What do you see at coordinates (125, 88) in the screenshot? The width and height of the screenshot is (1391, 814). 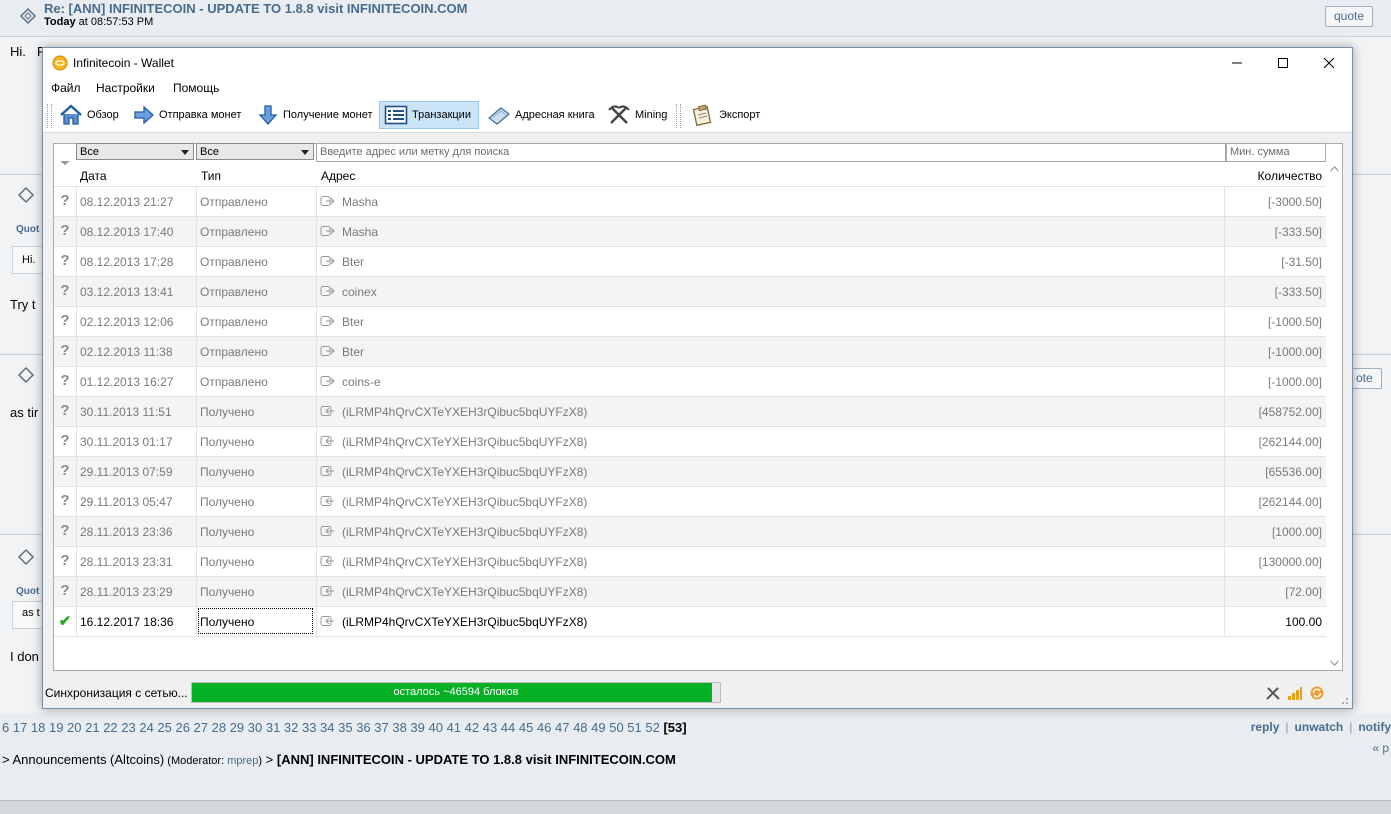 I see `menu-settings: Настройки` at bounding box center [125, 88].